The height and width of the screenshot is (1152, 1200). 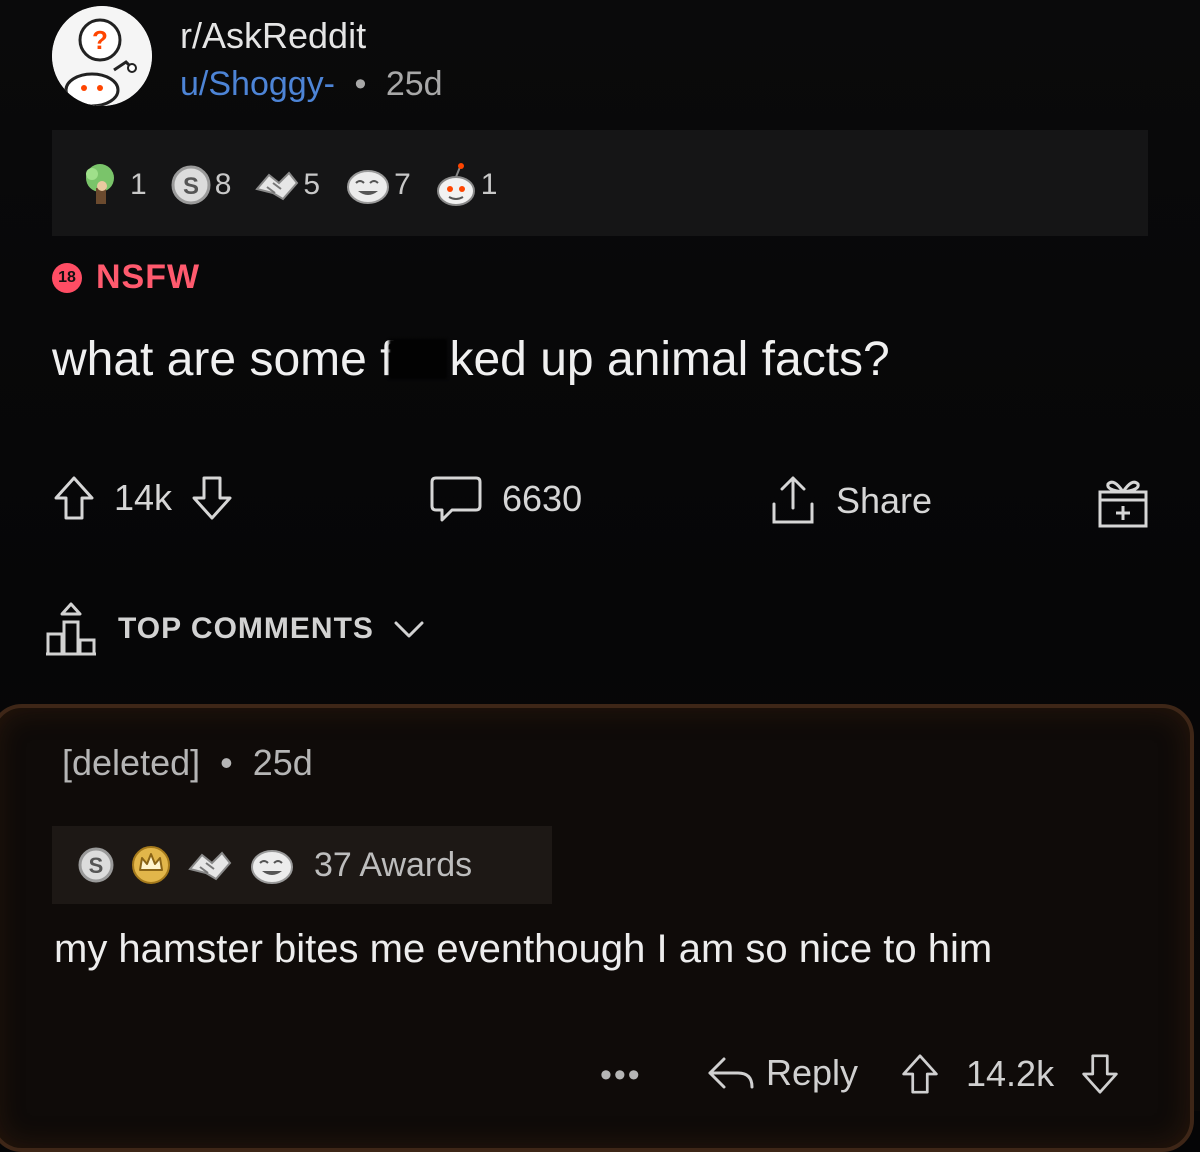 I want to click on comment-meta: [deleted] • 25d, so click(x=187, y=763).